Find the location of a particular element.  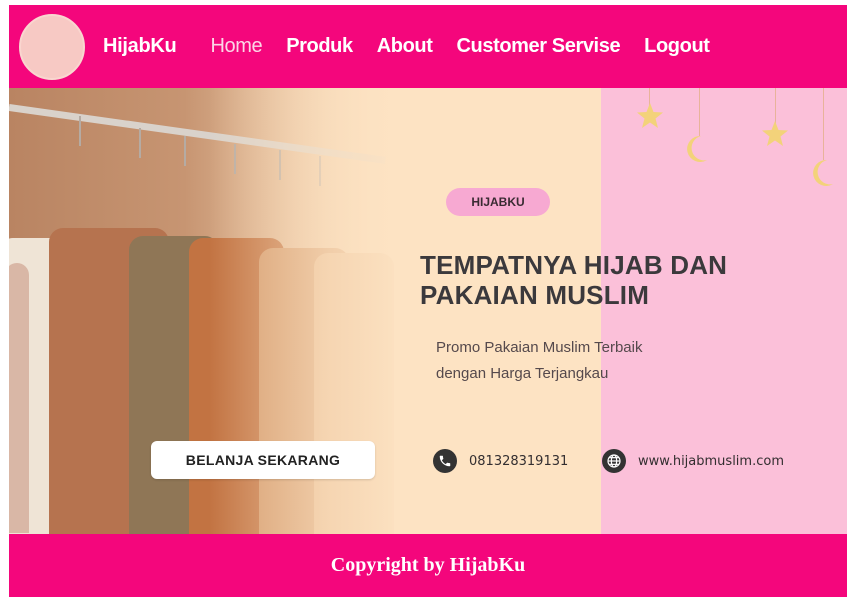

globe-icon is located at coordinates (614, 461).